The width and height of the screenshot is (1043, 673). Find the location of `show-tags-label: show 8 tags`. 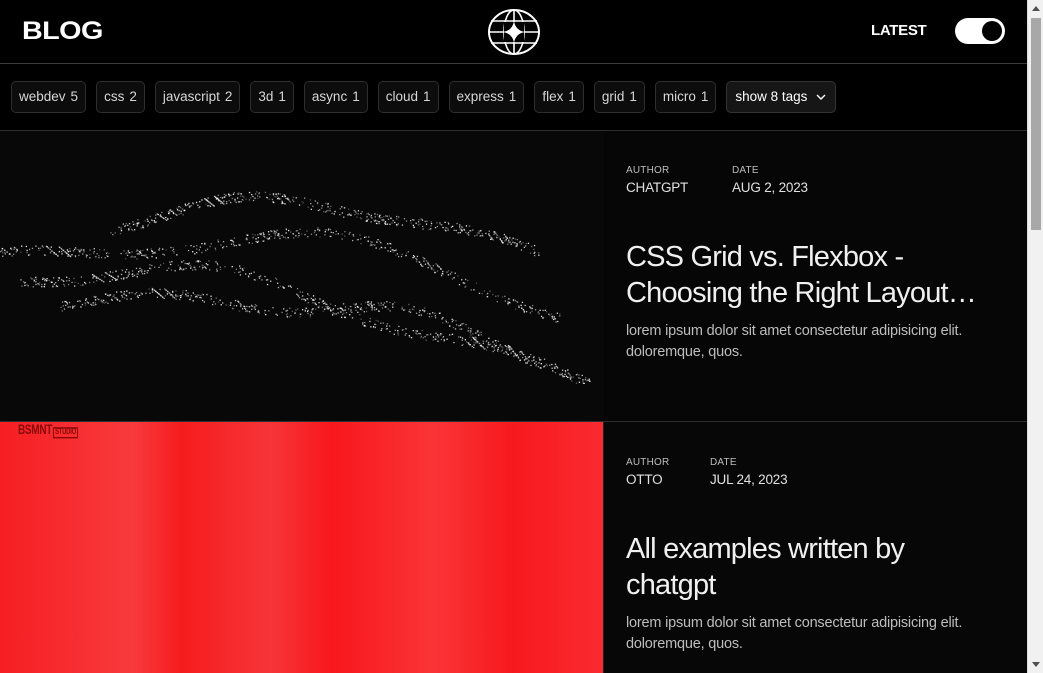

show-tags-label: show 8 tags is located at coordinates (771, 96).